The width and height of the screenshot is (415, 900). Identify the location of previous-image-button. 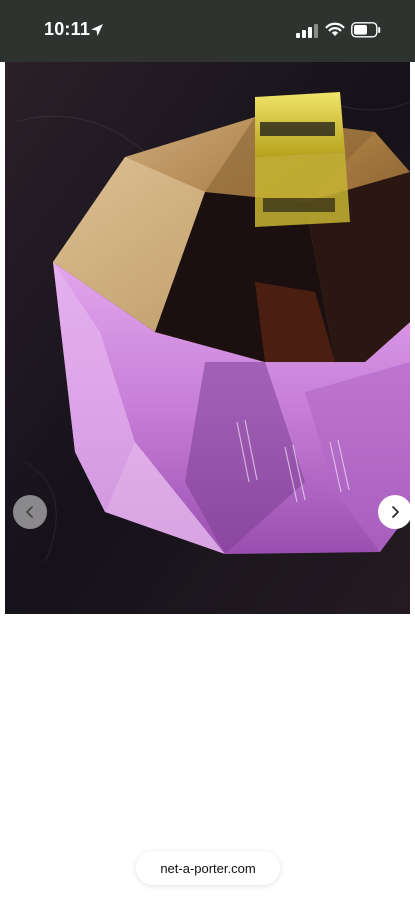
(30, 512).